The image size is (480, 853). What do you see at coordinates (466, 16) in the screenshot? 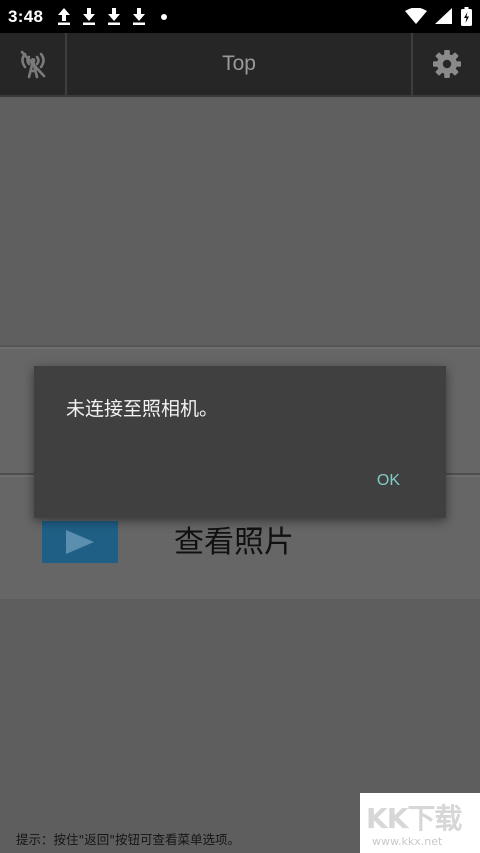
I see `battery-icon` at bounding box center [466, 16].